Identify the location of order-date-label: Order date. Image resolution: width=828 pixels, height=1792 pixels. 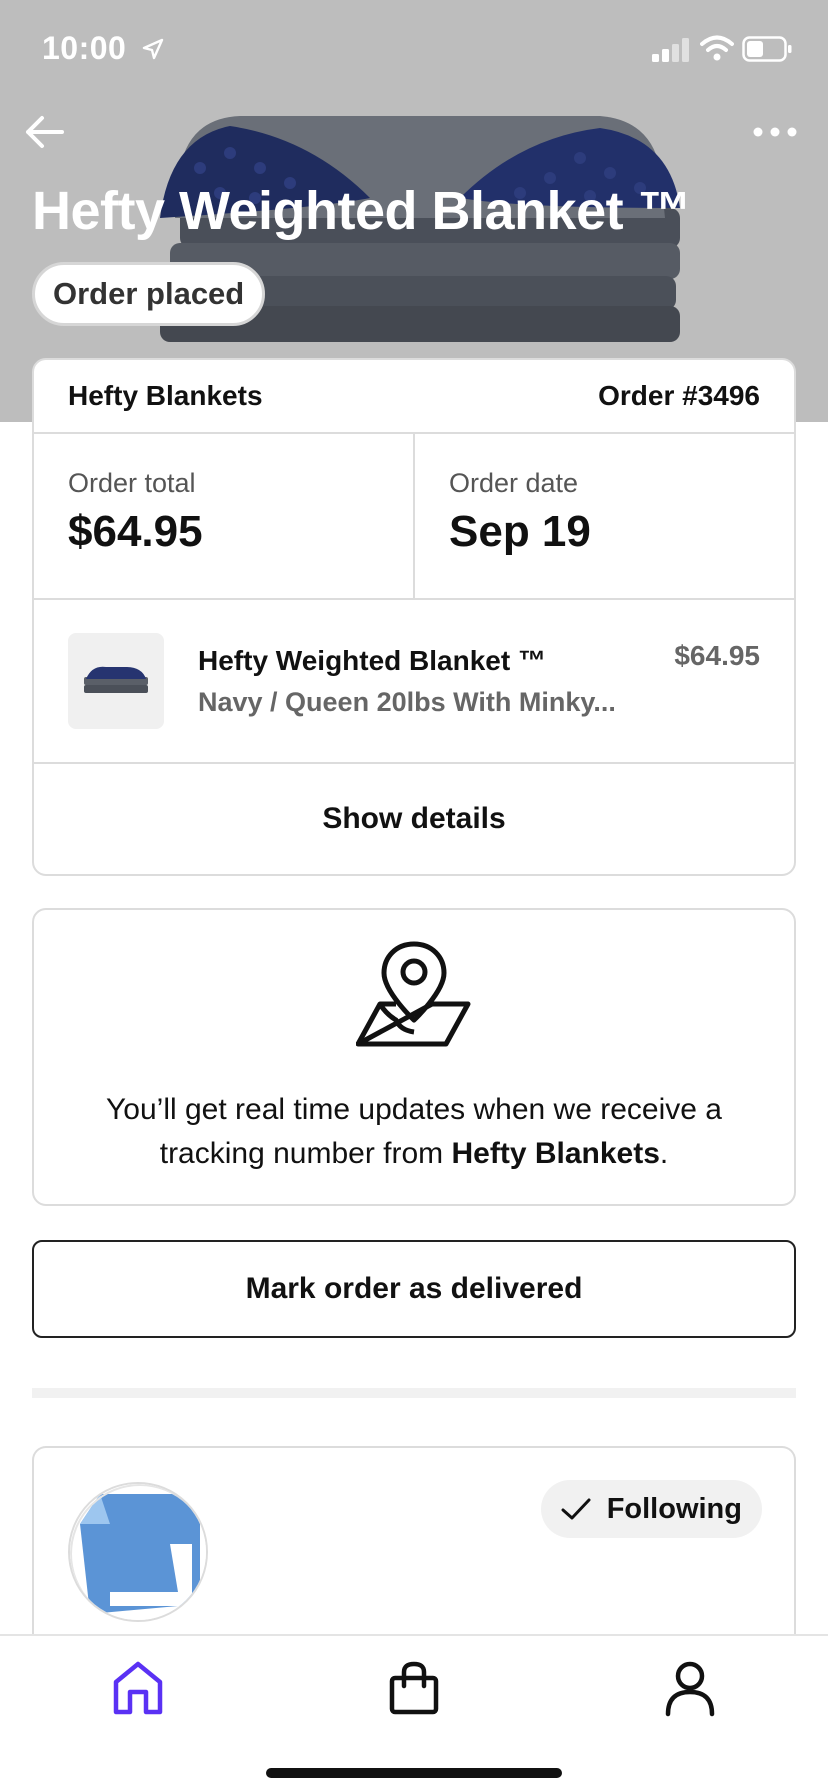
(514, 483).